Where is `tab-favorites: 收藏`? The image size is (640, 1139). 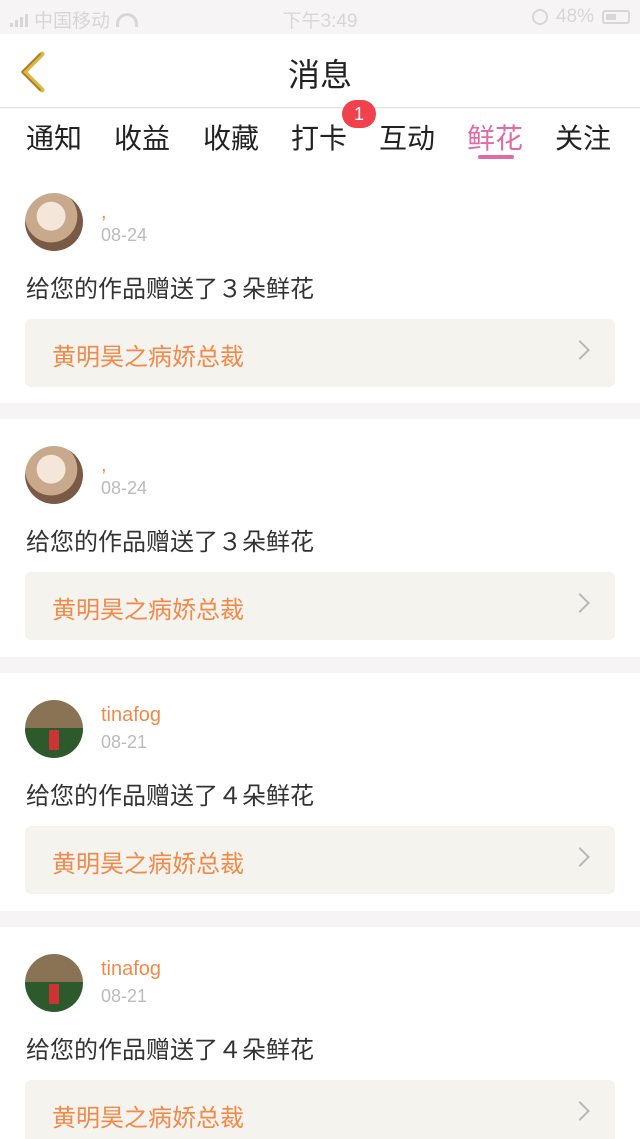
tab-favorites: 收藏 is located at coordinates (231, 137).